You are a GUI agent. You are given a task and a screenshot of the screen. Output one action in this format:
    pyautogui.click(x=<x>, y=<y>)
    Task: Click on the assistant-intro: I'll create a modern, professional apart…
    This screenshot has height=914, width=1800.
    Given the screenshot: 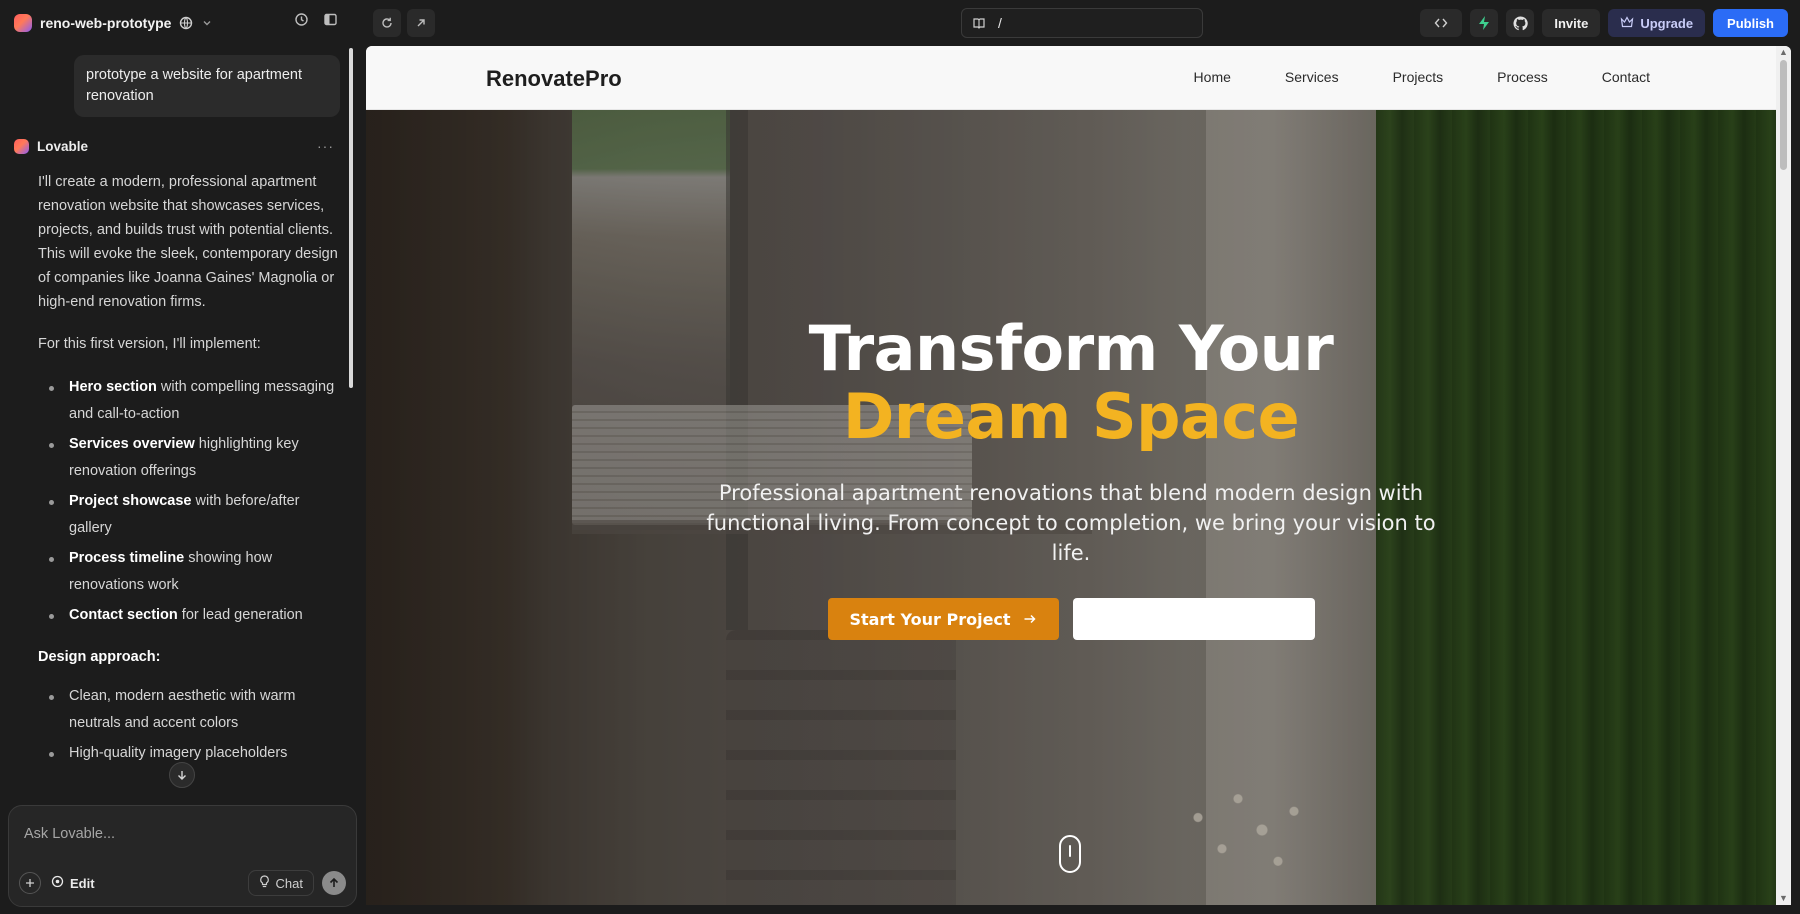 What is the action you would take?
    pyautogui.click(x=188, y=242)
    